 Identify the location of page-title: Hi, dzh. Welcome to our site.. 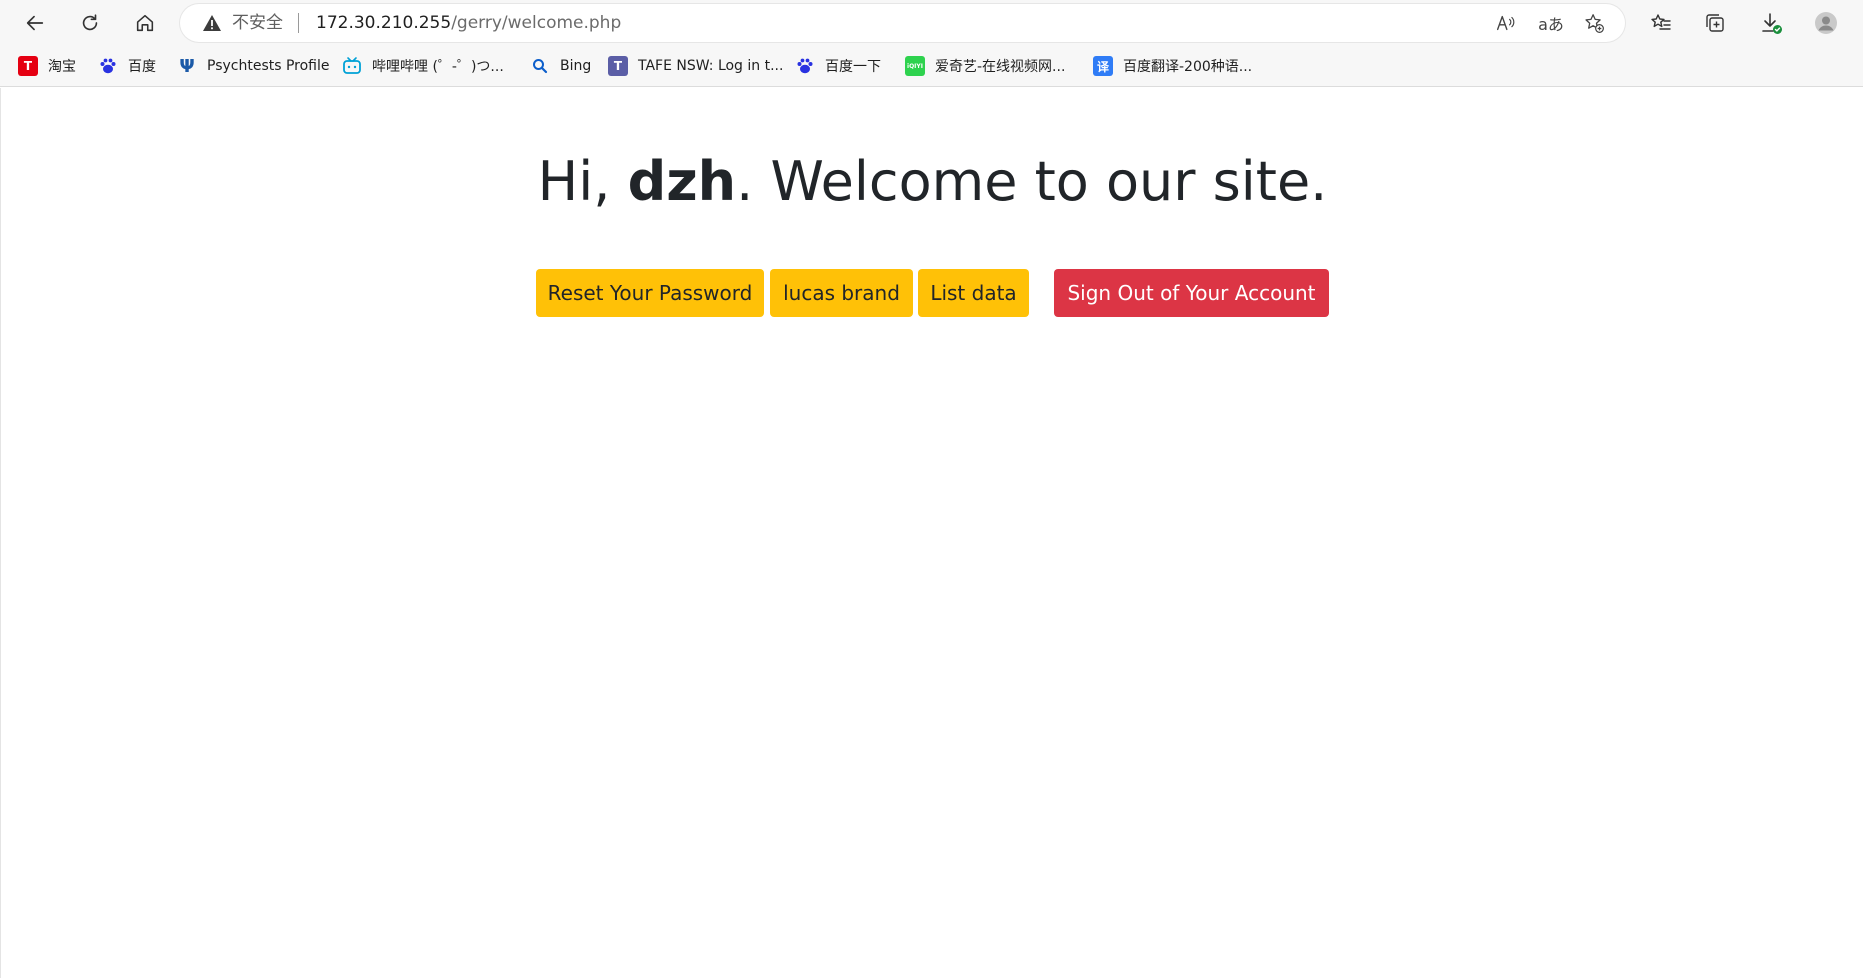
(932, 182).